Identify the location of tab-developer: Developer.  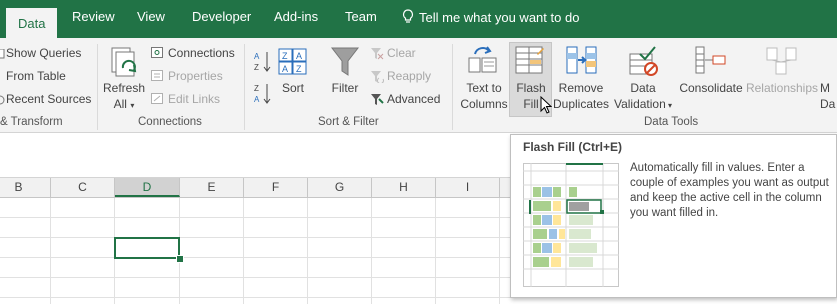
(221, 16).